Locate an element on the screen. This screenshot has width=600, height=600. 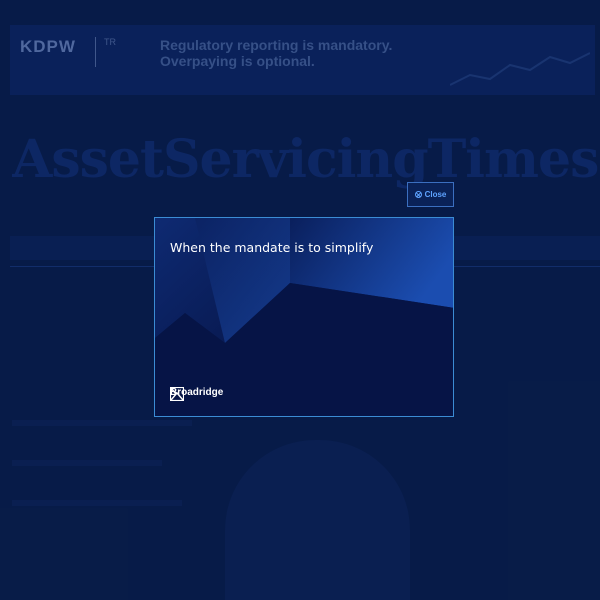
close-button: Close is located at coordinates (430, 194).